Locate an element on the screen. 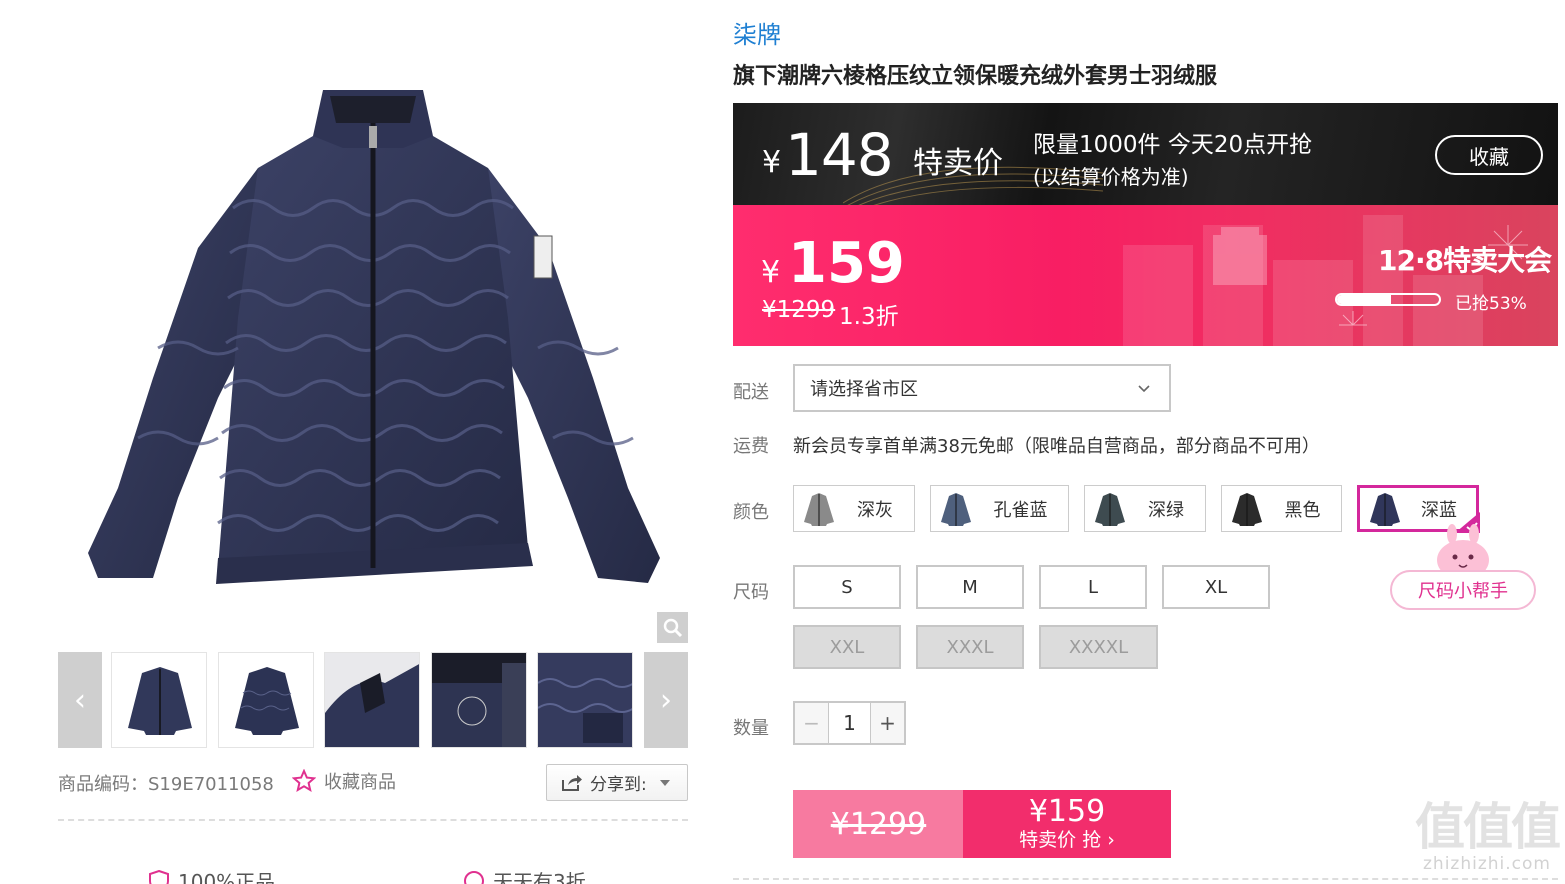 The image size is (1565, 884). size-label: 尺码 is located at coordinates (751, 592).